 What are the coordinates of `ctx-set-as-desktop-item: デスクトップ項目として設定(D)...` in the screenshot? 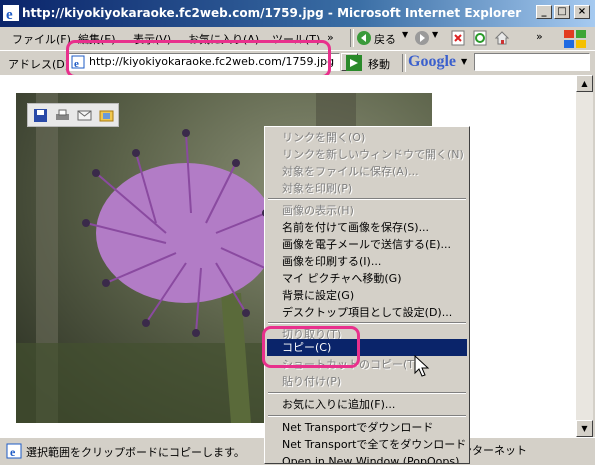 It's located at (367, 312).